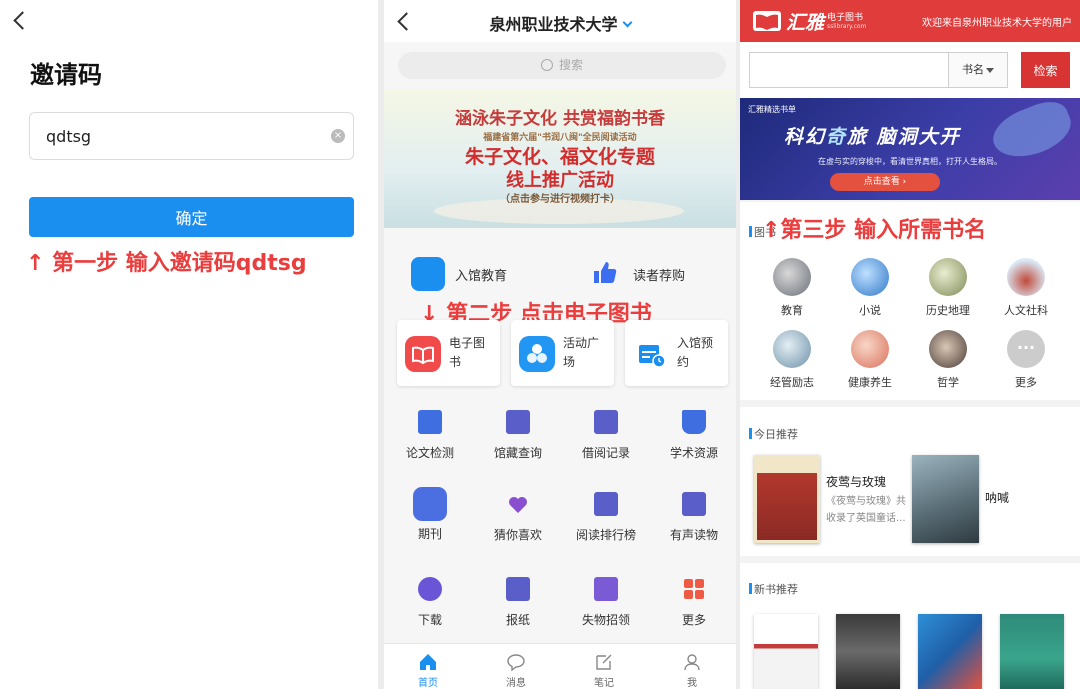 This screenshot has height=689, width=1080. I want to click on card-label: 电子图书, so click(467, 352).